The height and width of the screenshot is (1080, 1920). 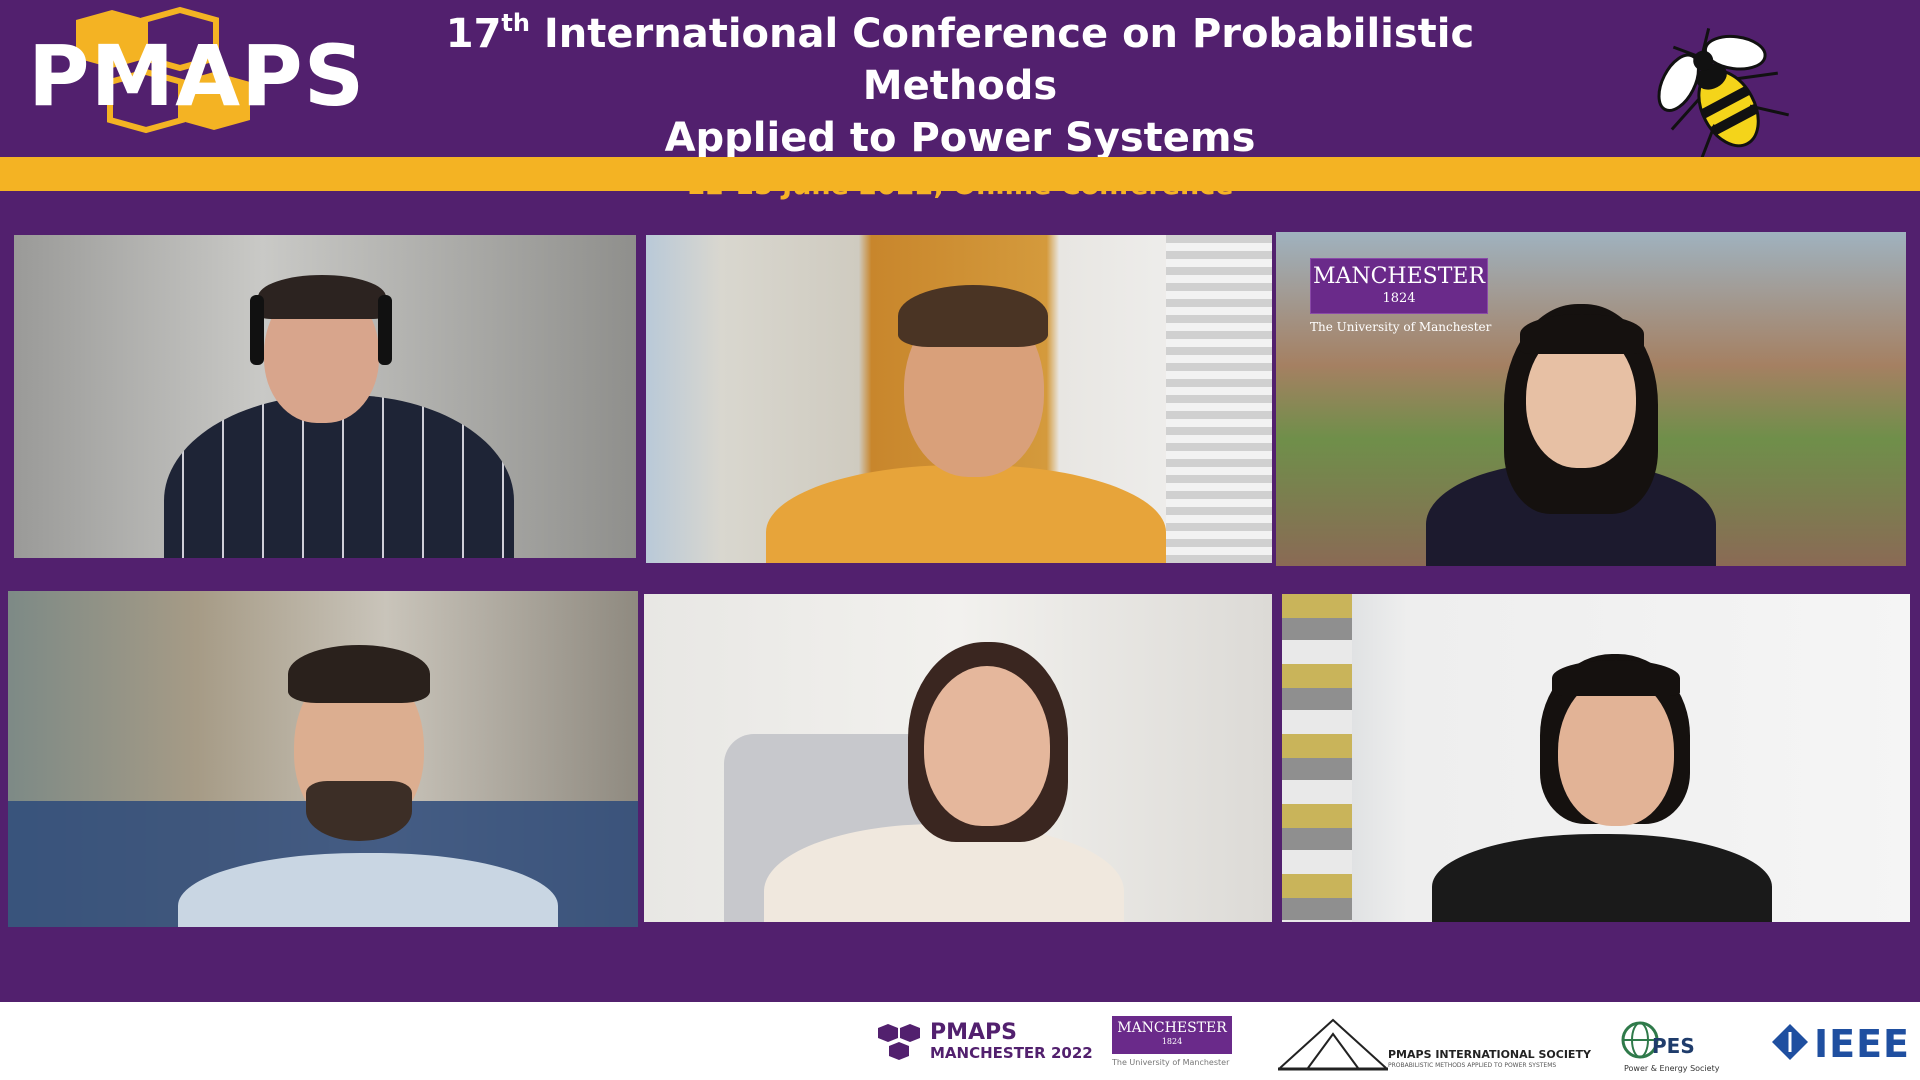 What do you see at coordinates (1011, 1053) in the screenshot?
I see `footer-pmaps-subtitle: MANCHESTER 2022` at bounding box center [1011, 1053].